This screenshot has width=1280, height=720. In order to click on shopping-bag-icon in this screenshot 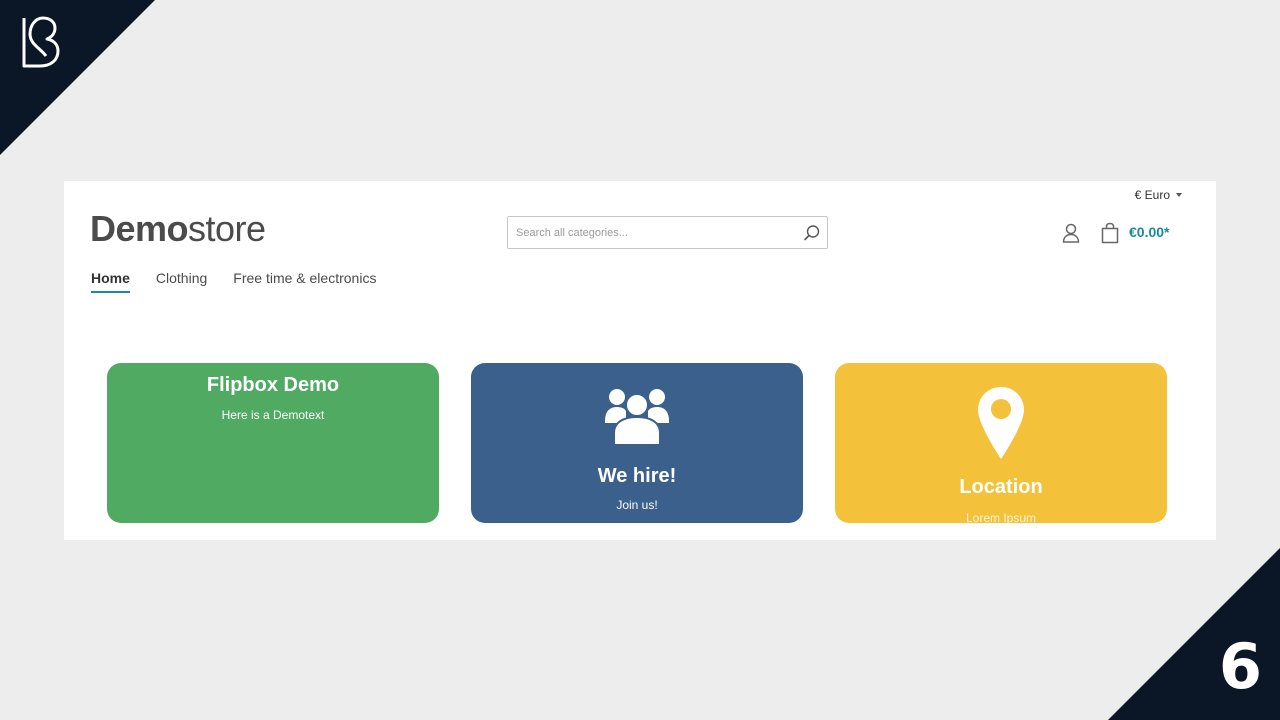, I will do `click(1110, 233)`.